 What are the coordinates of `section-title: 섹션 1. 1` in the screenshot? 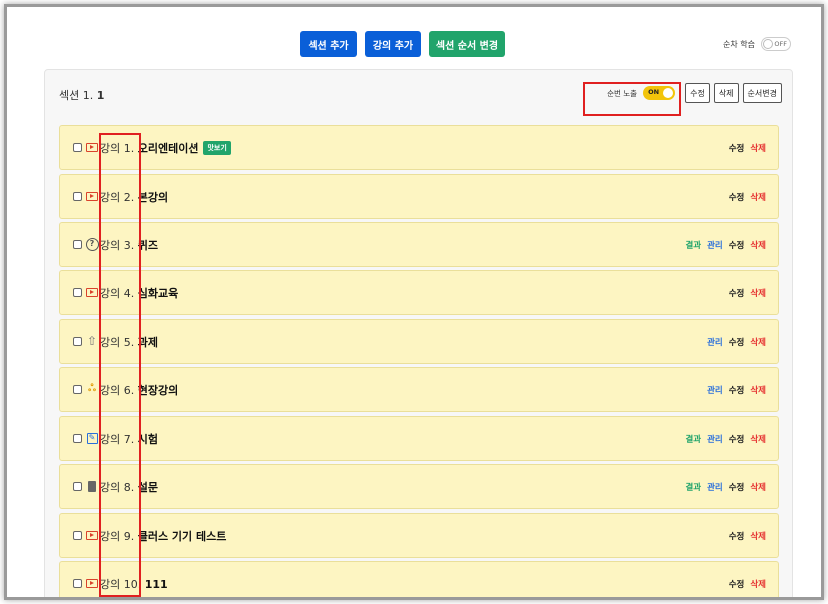 It's located at (81, 95).